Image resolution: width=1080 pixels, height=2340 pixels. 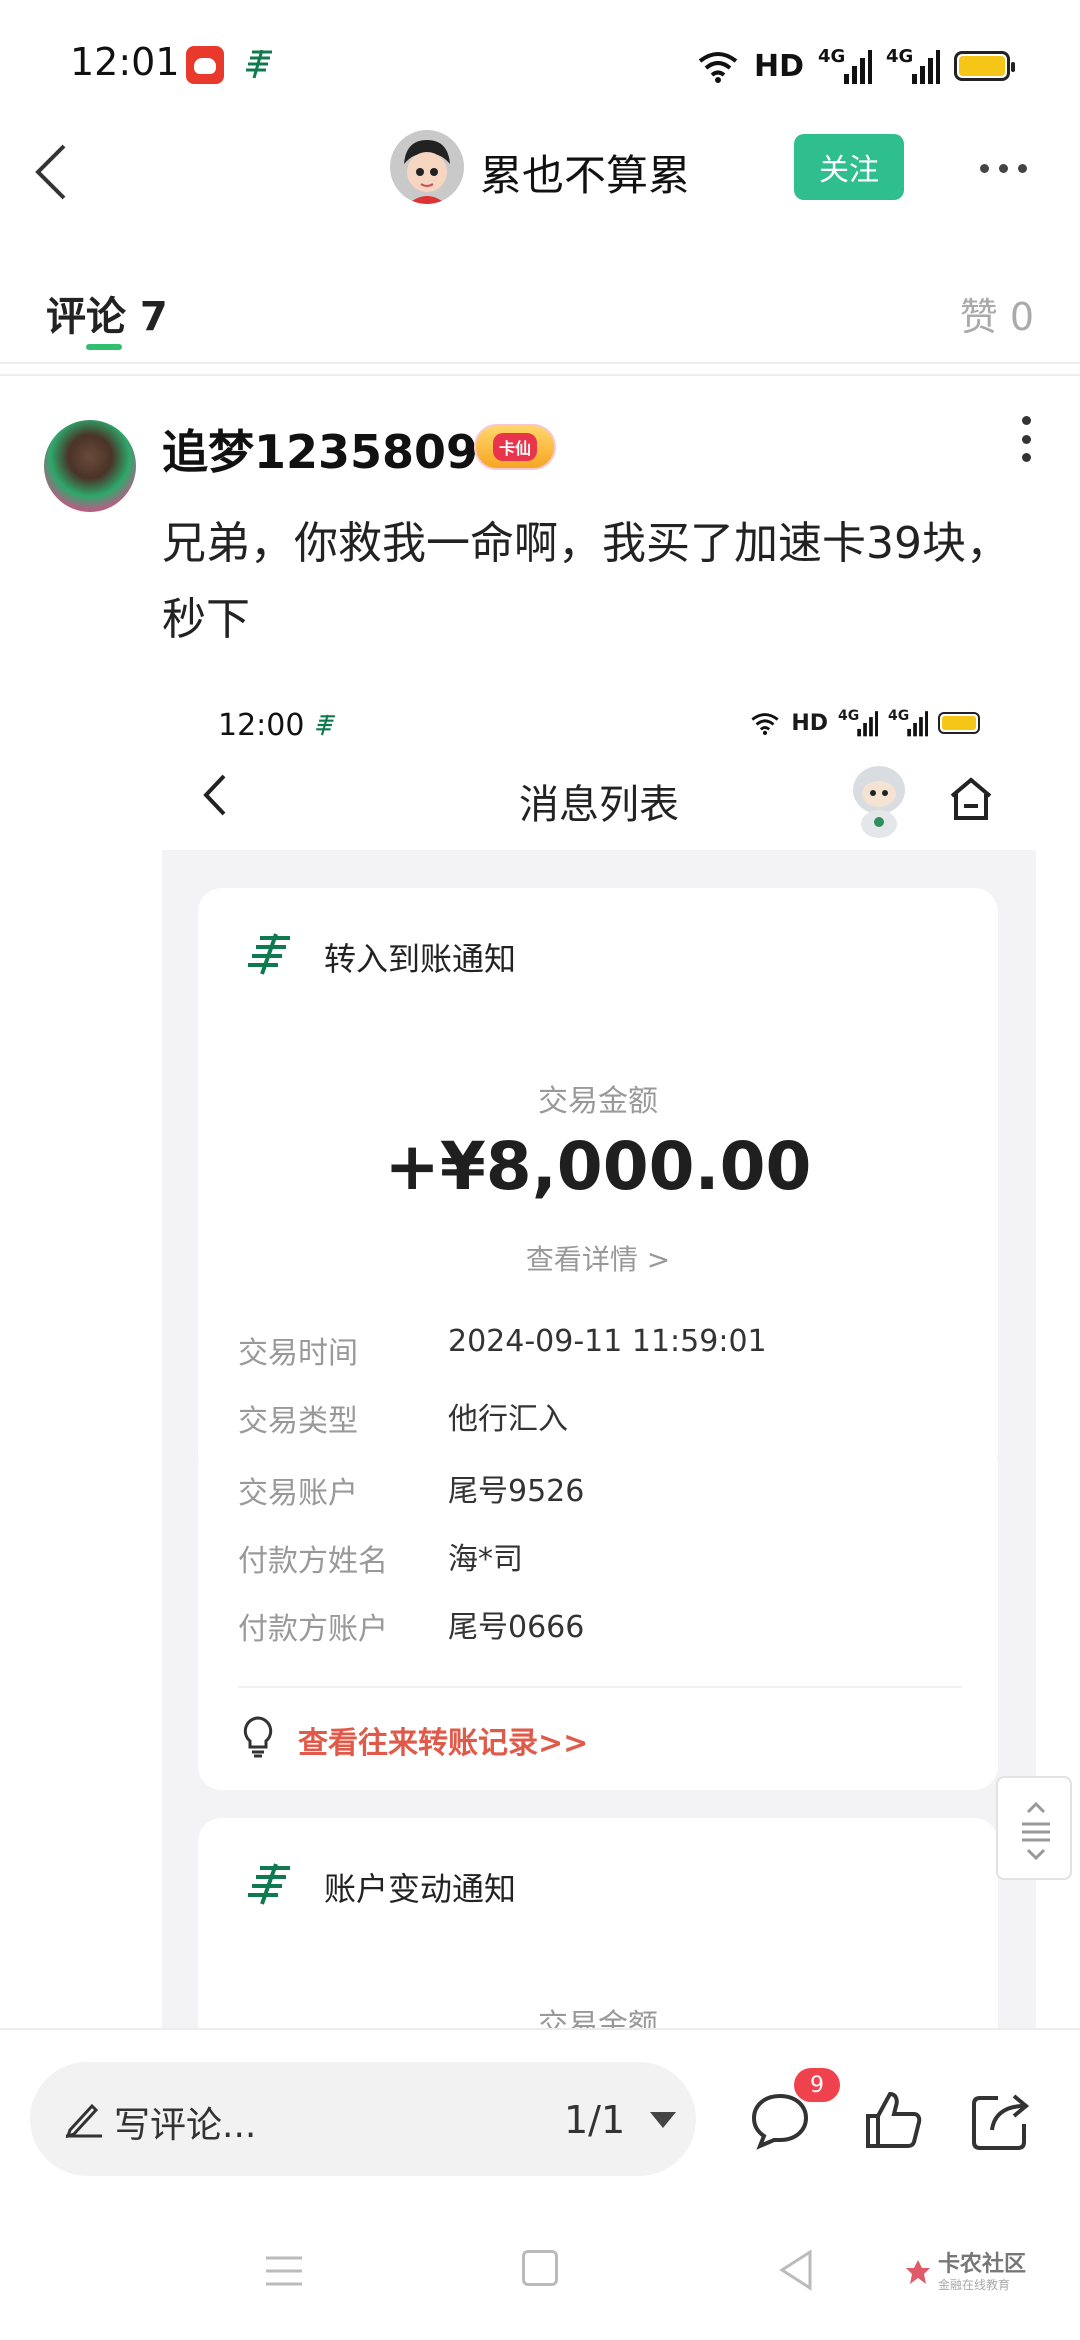 I want to click on detail-row-label: 付款方姓名, so click(x=313, y=1561).